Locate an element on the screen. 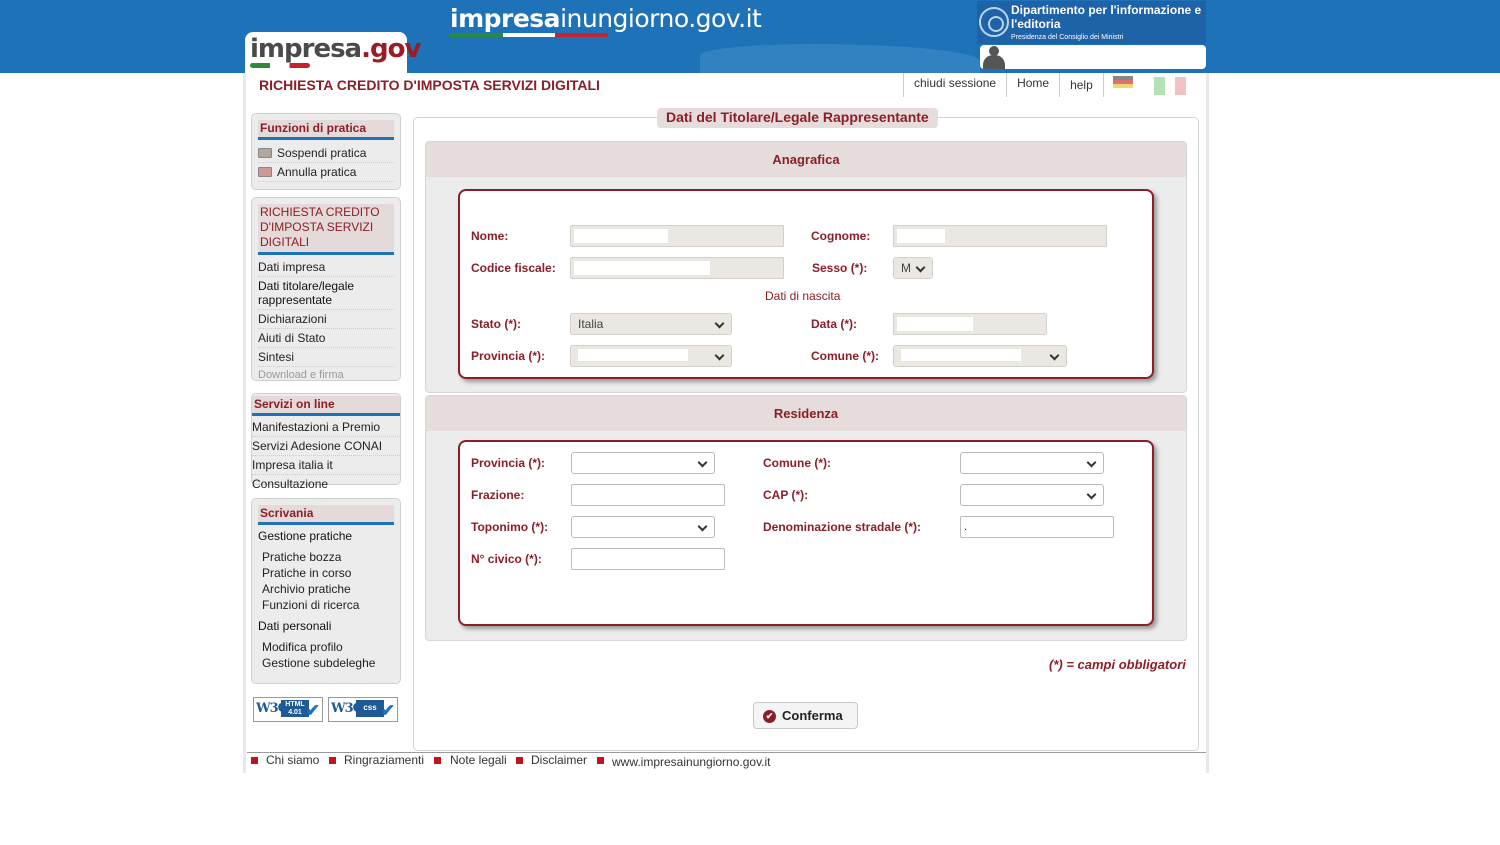  denominazione-label: Denominazione stradale (*): is located at coordinates (842, 527).